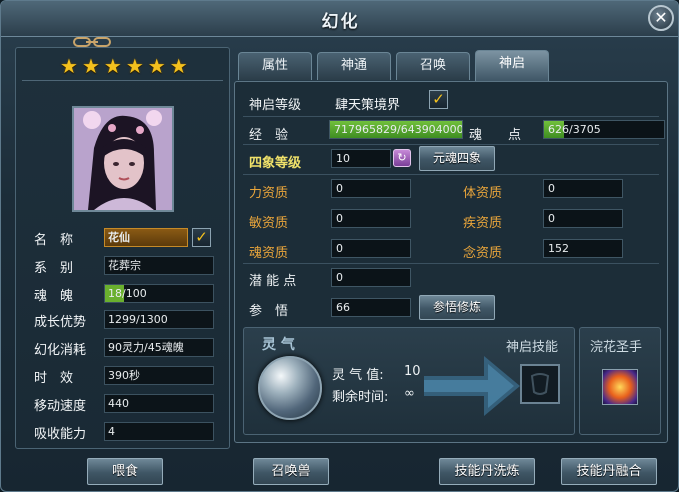 The image size is (679, 492). What do you see at coordinates (402, 158) in the screenshot?
I see `sixiang-info-icon: ↻` at bounding box center [402, 158].